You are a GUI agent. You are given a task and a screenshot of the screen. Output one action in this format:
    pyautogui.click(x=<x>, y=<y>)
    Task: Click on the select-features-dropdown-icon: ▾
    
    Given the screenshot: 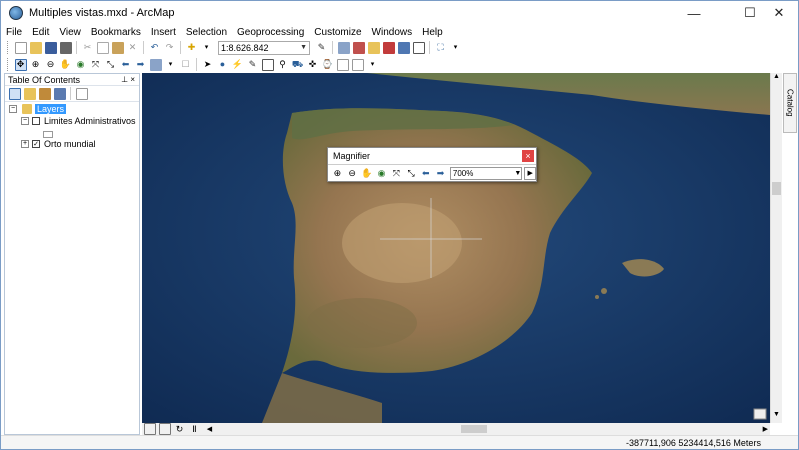 What is the action you would take?
    pyautogui.click(x=171, y=65)
    